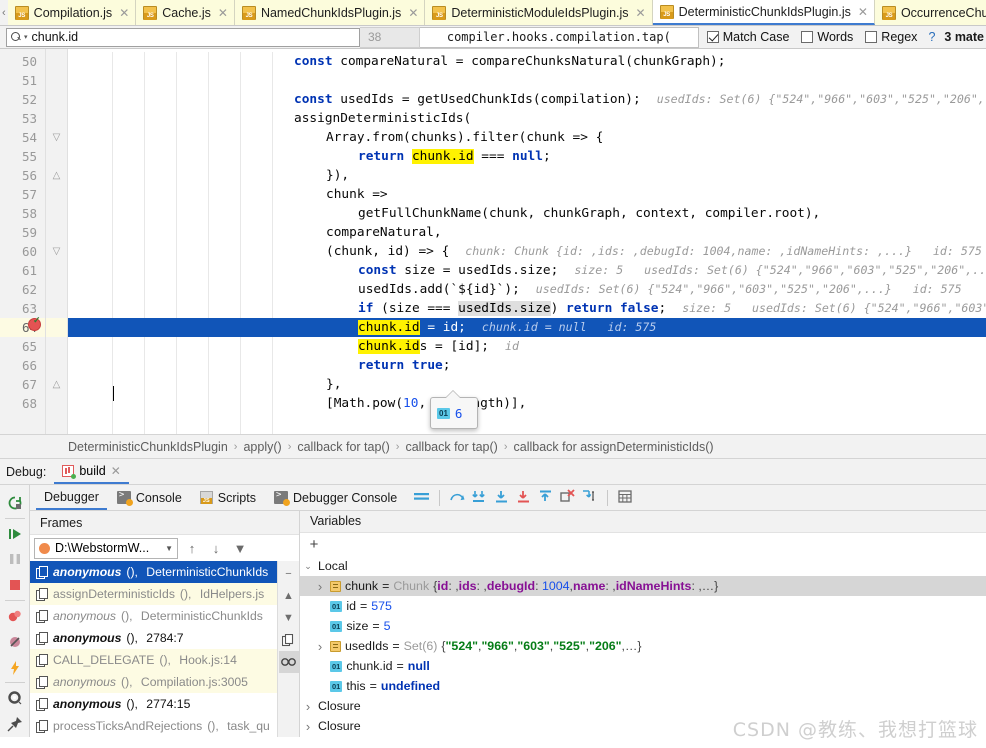  Describe the element at coordinates (15, 534) in the screenshot. I see `resume-program-icon` at that location.